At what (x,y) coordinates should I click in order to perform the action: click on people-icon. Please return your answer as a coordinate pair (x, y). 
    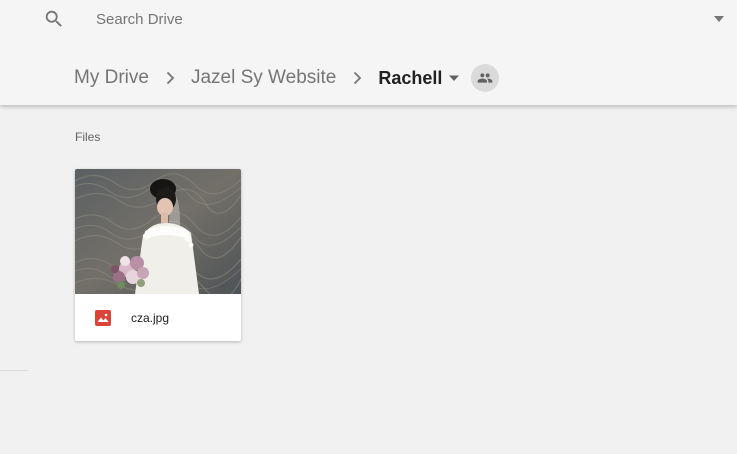
    Looking at the image, I should click on (485, 78).